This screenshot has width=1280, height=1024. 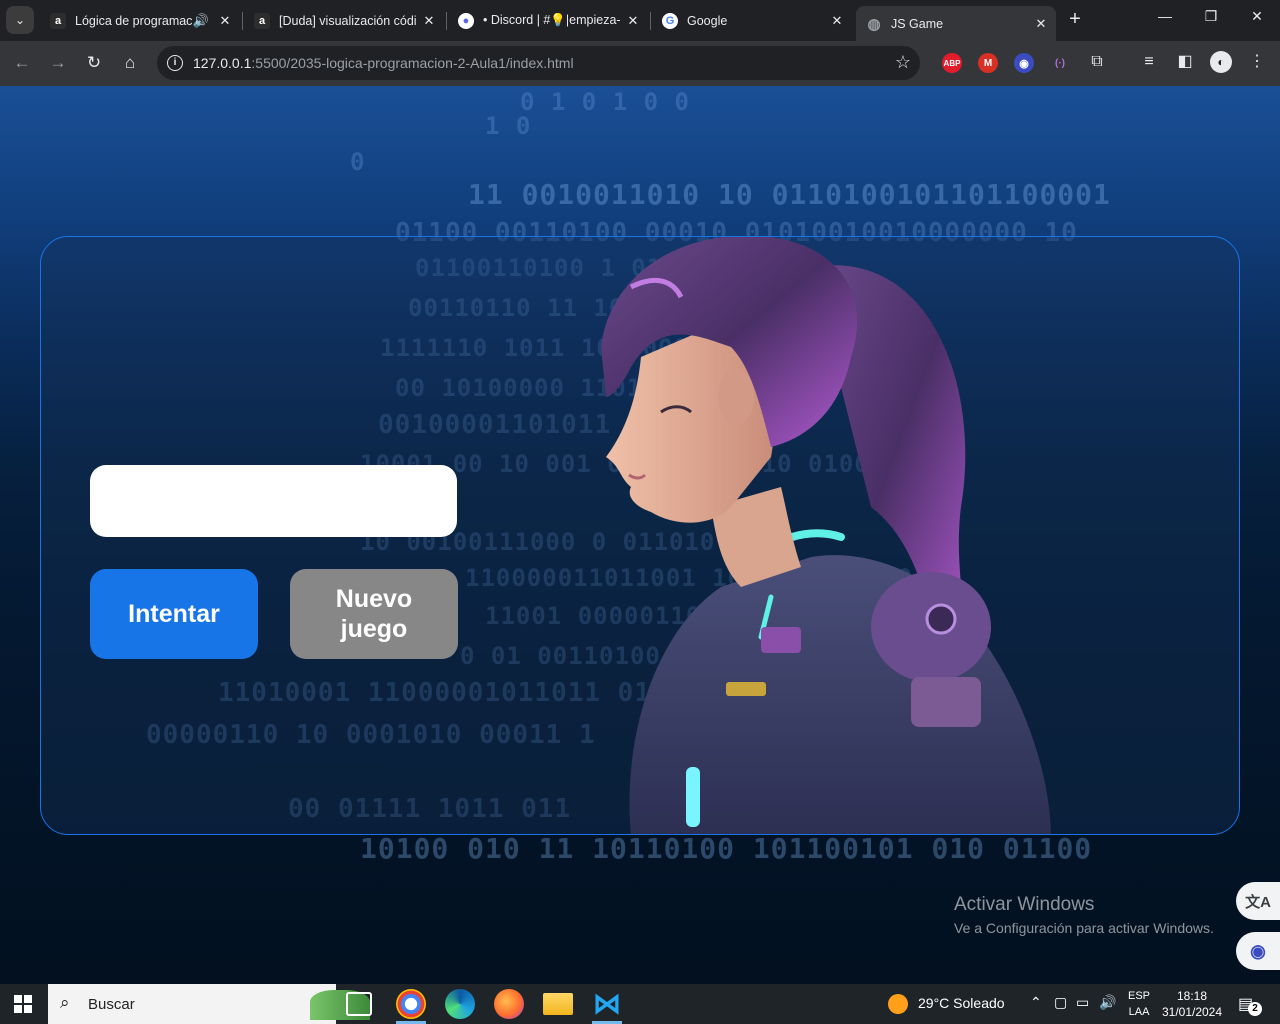 What do you see at coordinates (1185, 62) in the screenshot?
I see `side-panel-icon: ◧` at bounding box center [1185, 62].